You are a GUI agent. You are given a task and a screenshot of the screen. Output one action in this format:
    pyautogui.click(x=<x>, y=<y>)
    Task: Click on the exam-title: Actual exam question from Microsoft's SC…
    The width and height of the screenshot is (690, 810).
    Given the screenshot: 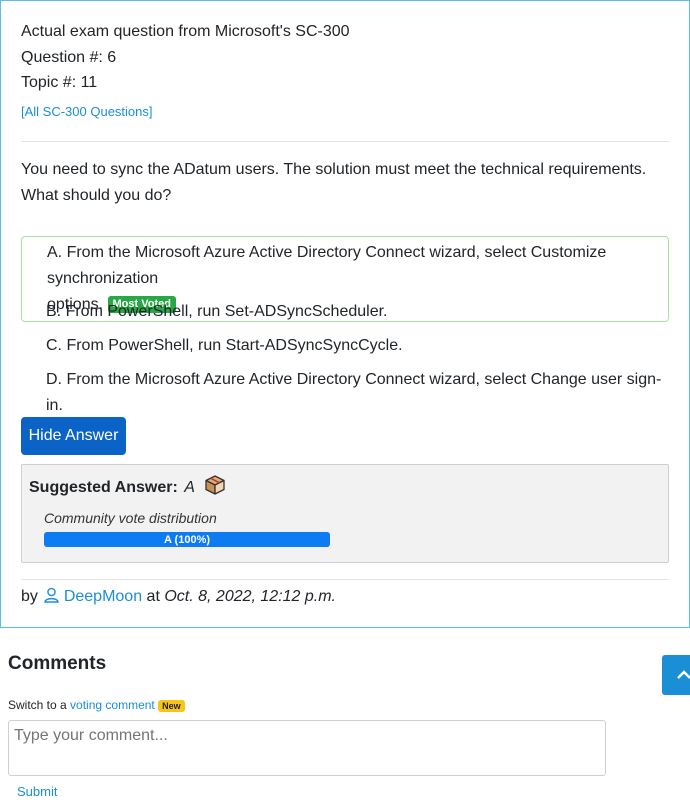 What is the action you would take?
    pyautogui.click(x=185, y=31)
    